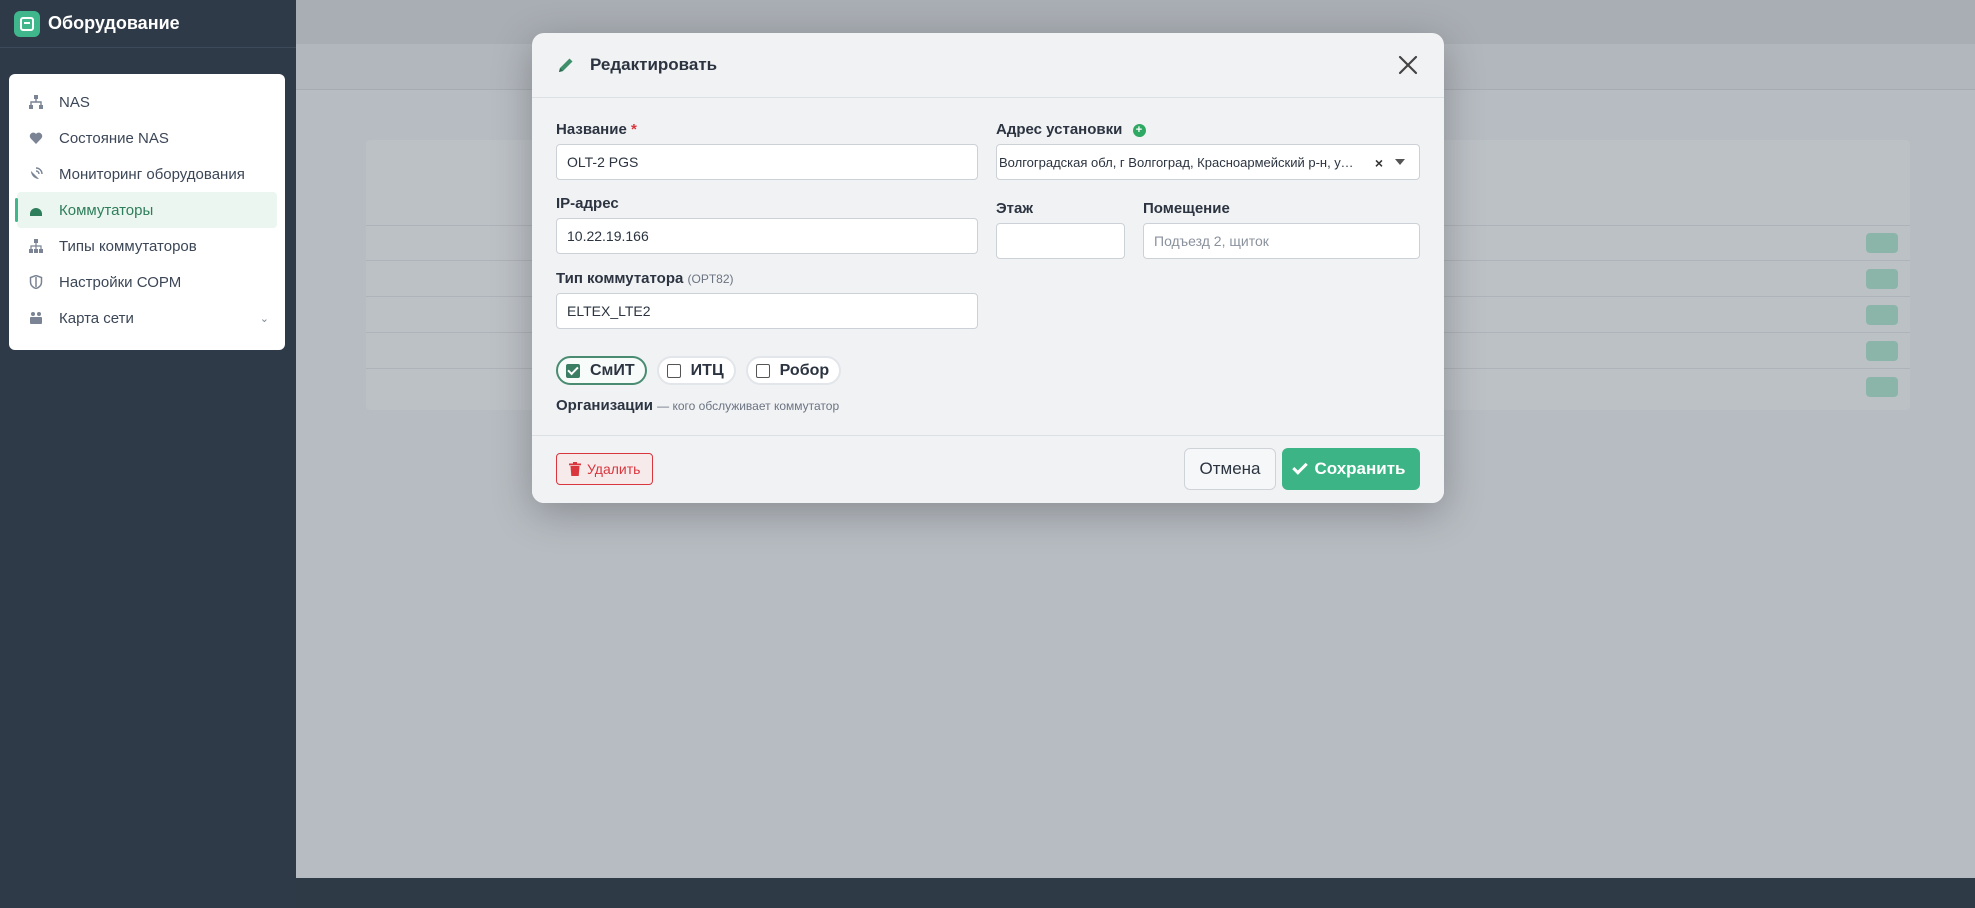 The height and width of the screenshot is (908, 1975). I want to click on sidebar-item-label: Настройки СОРМ, so click(120, 282).